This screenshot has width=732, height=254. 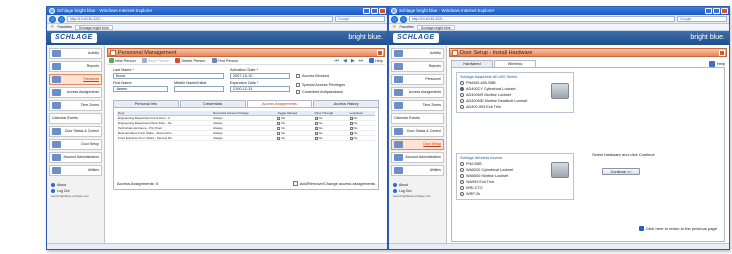 I want to click on hardware-option: AD400-993 Exit Trim, so click(x=515, y=107).